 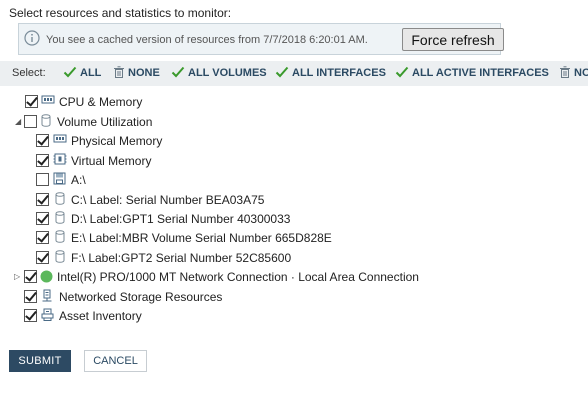 What do you see at coordinates (46, 122) in the screenshot?
I see `volume-icon` at bounding box center [46, 122].